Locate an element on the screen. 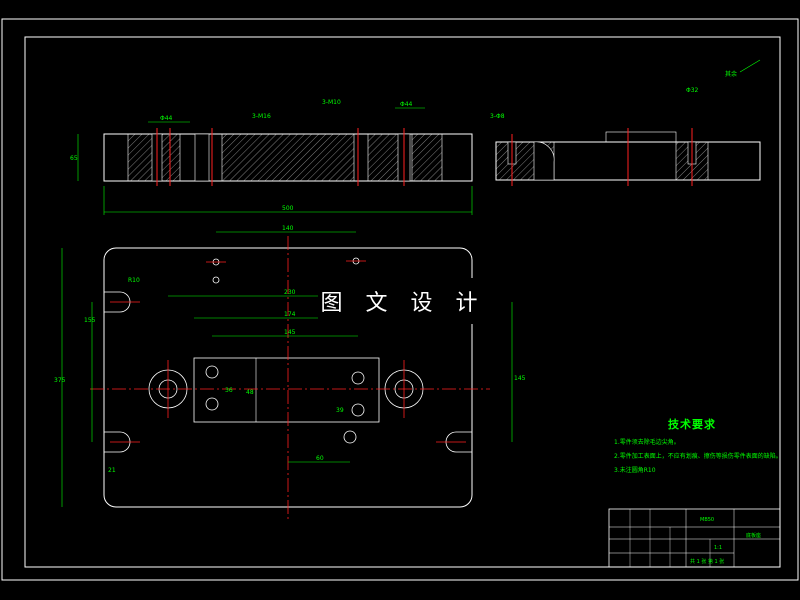 Image resolution: width=800 pixels, height=600 pixels. dim-height-ref: 48 is located at coordinates (250, 392).